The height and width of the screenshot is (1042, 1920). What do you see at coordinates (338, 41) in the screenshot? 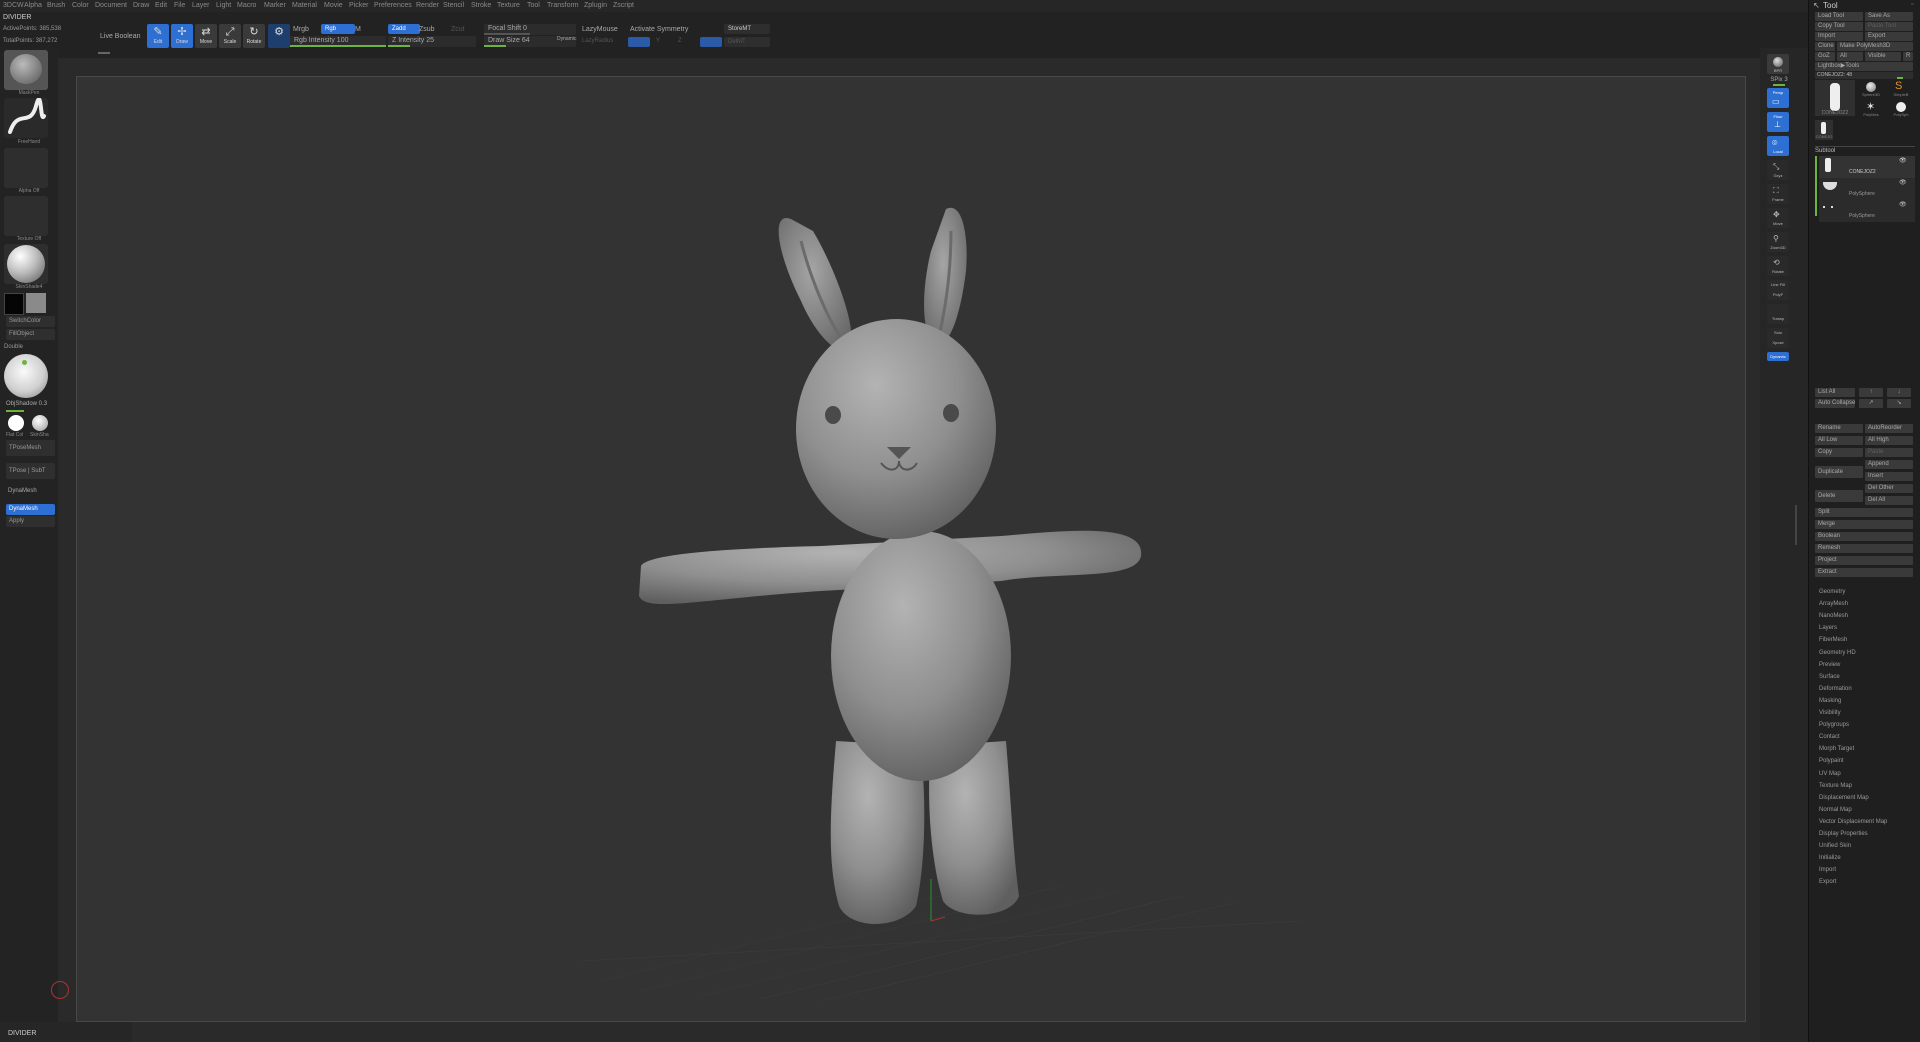
I see `rgb-intensity-slider: Rgb Intensity 100` at bounding box center [338, 41].